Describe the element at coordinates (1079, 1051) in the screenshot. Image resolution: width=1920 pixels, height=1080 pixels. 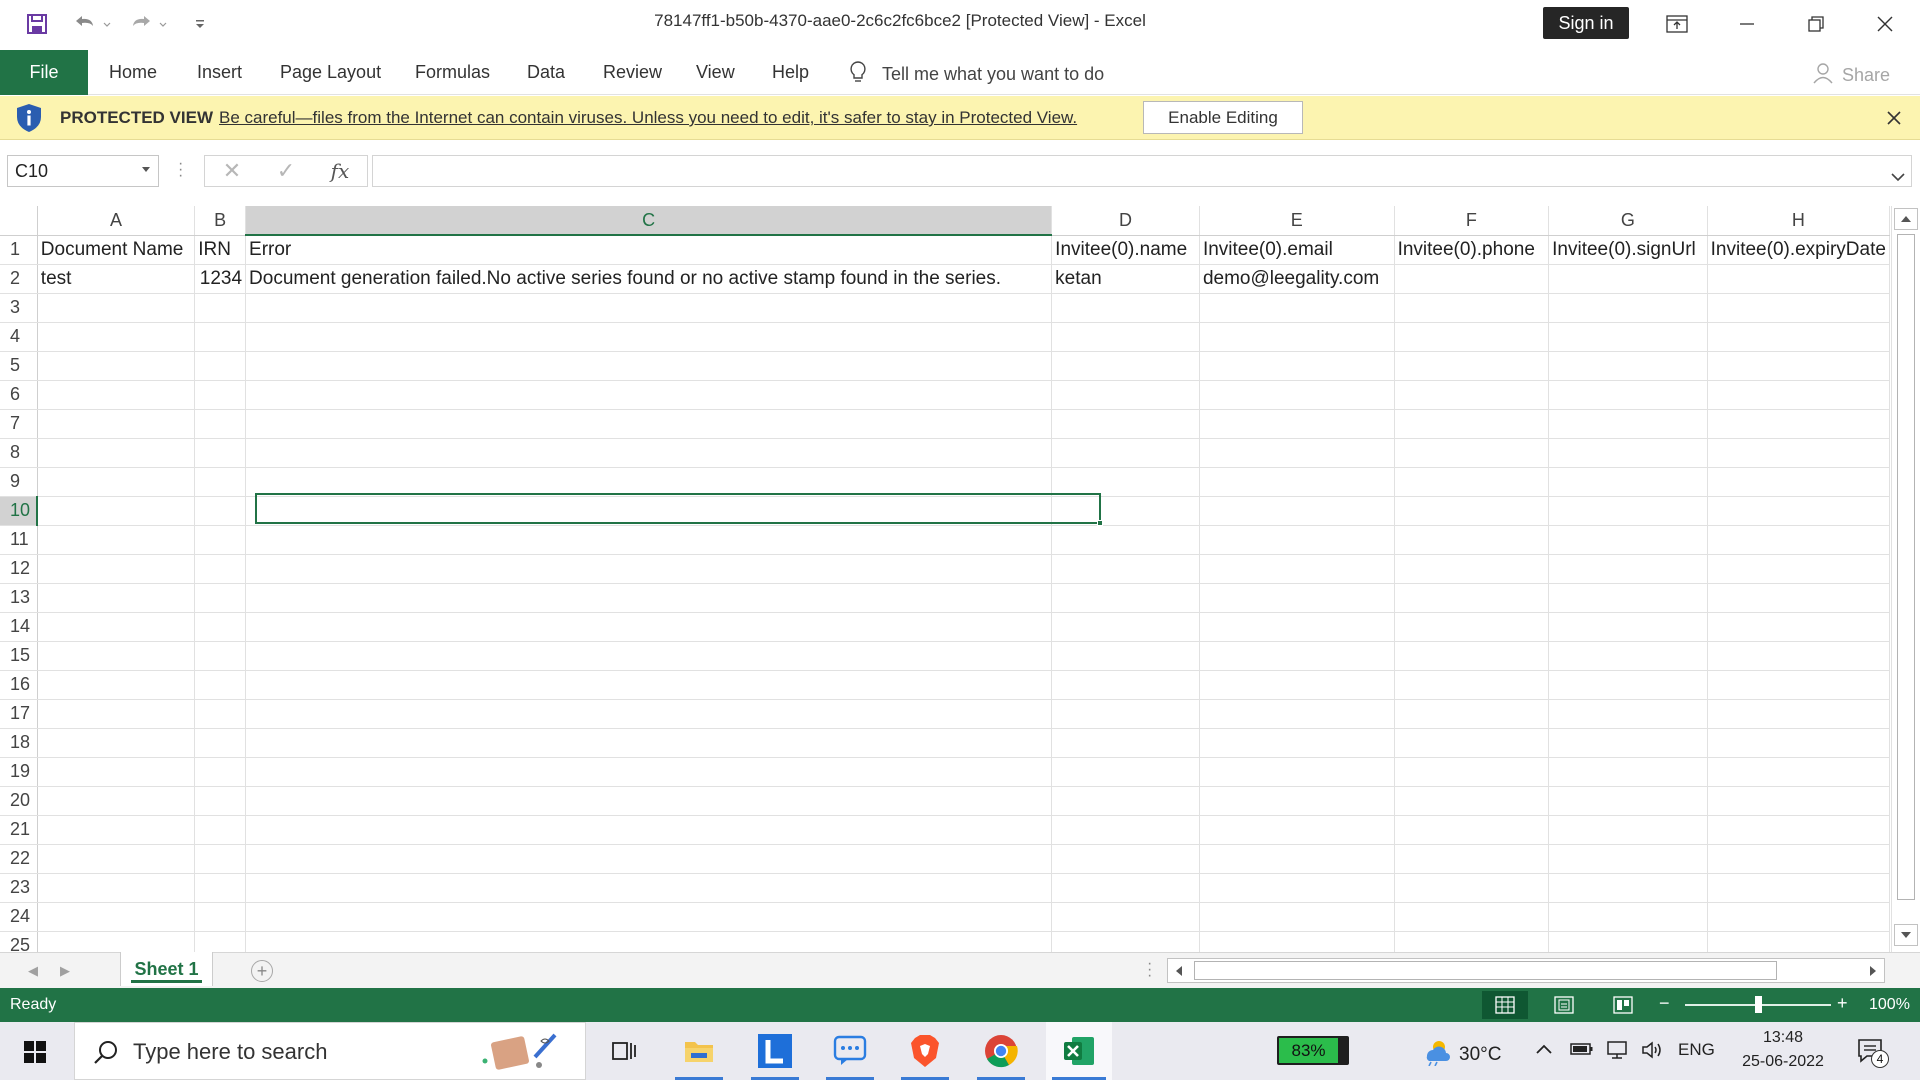
I see `excel-app-icon` at that location.